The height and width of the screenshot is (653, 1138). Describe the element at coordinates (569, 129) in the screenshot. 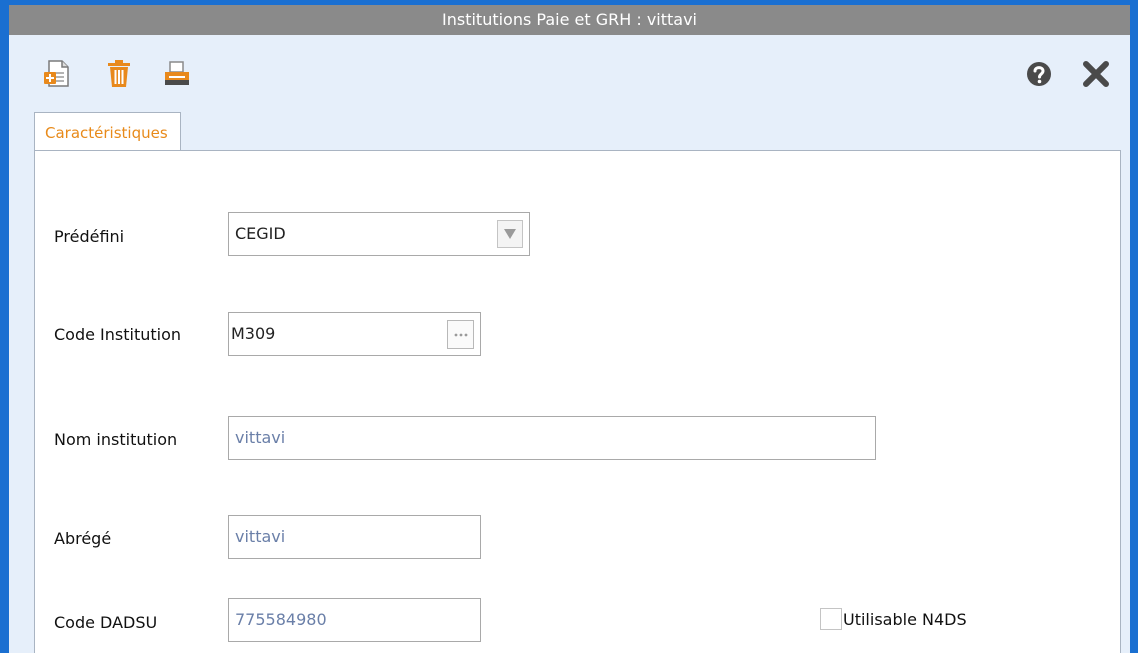

I see `tab-strip: Caractéristiques` at that location.